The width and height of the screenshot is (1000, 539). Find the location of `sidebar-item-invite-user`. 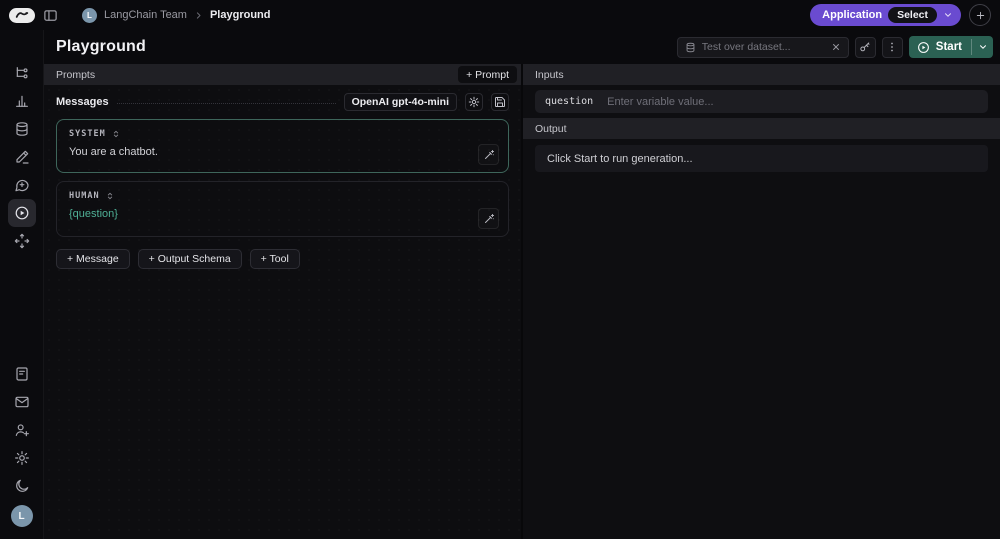

sidebar-item-invite-user is located at coordinates (22, 430).